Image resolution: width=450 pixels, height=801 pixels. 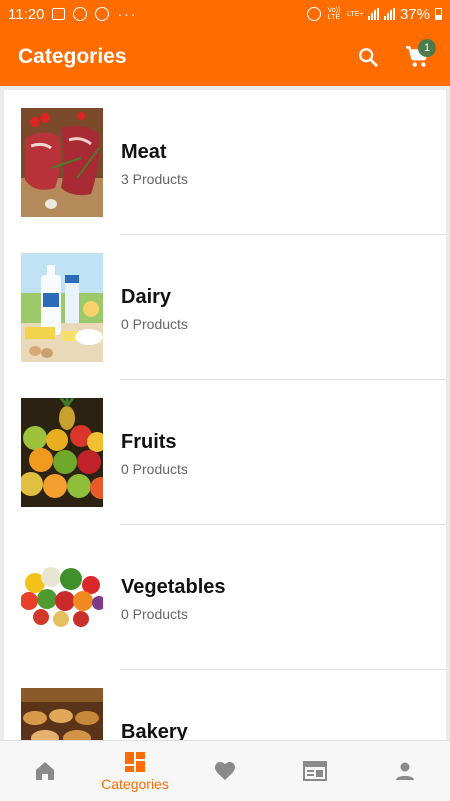 I want to click on person-icon, so click(x=405, y=771).